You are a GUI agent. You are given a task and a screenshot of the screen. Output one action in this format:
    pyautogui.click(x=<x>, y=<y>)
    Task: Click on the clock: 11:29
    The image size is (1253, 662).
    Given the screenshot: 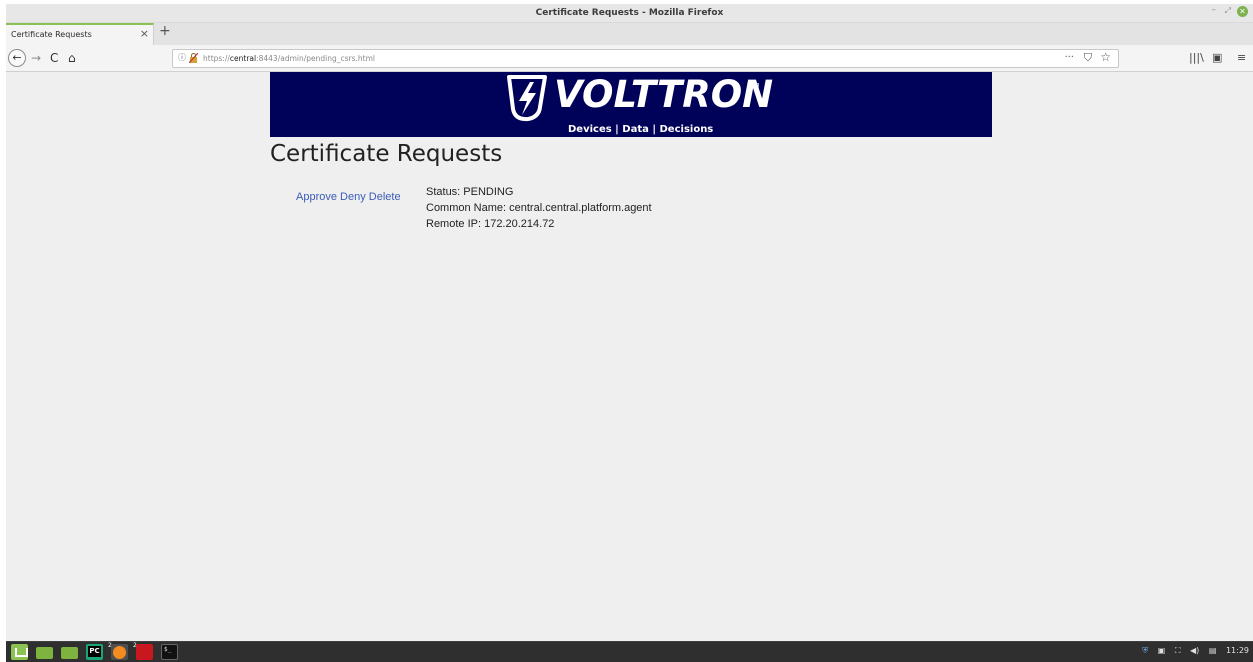 What is the action you would take?
    pyautogui.click(x=1237, y=650)
    